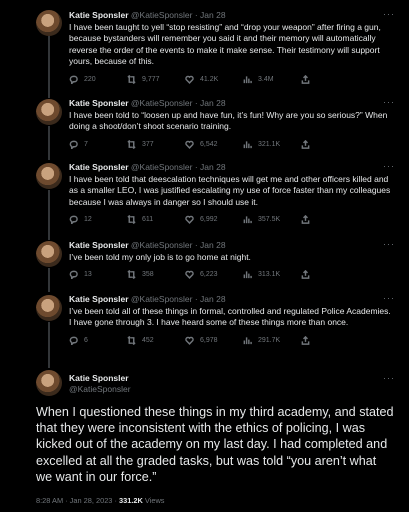  I want to click on like-button: 41.2K, so click(214, 79).